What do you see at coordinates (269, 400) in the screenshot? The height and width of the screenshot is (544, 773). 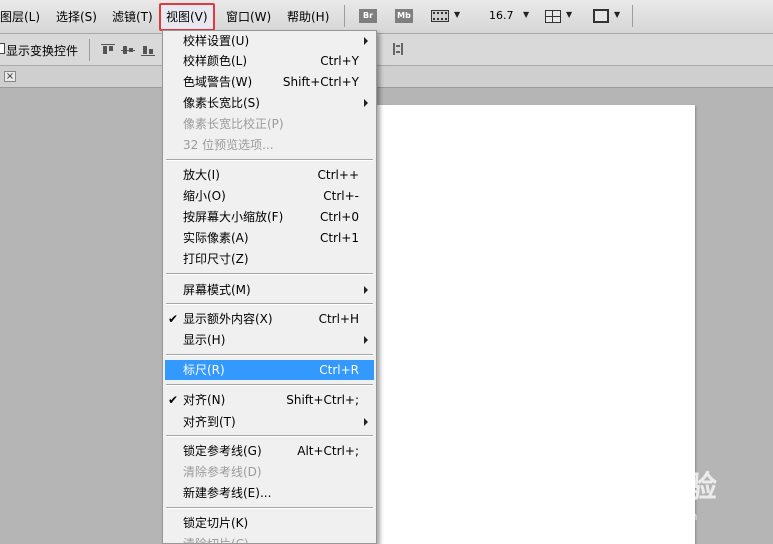 I see `menu-item-snap: ✔ 对齐(N) Shift+Ctrl+;` at bounding box center [269, 400].